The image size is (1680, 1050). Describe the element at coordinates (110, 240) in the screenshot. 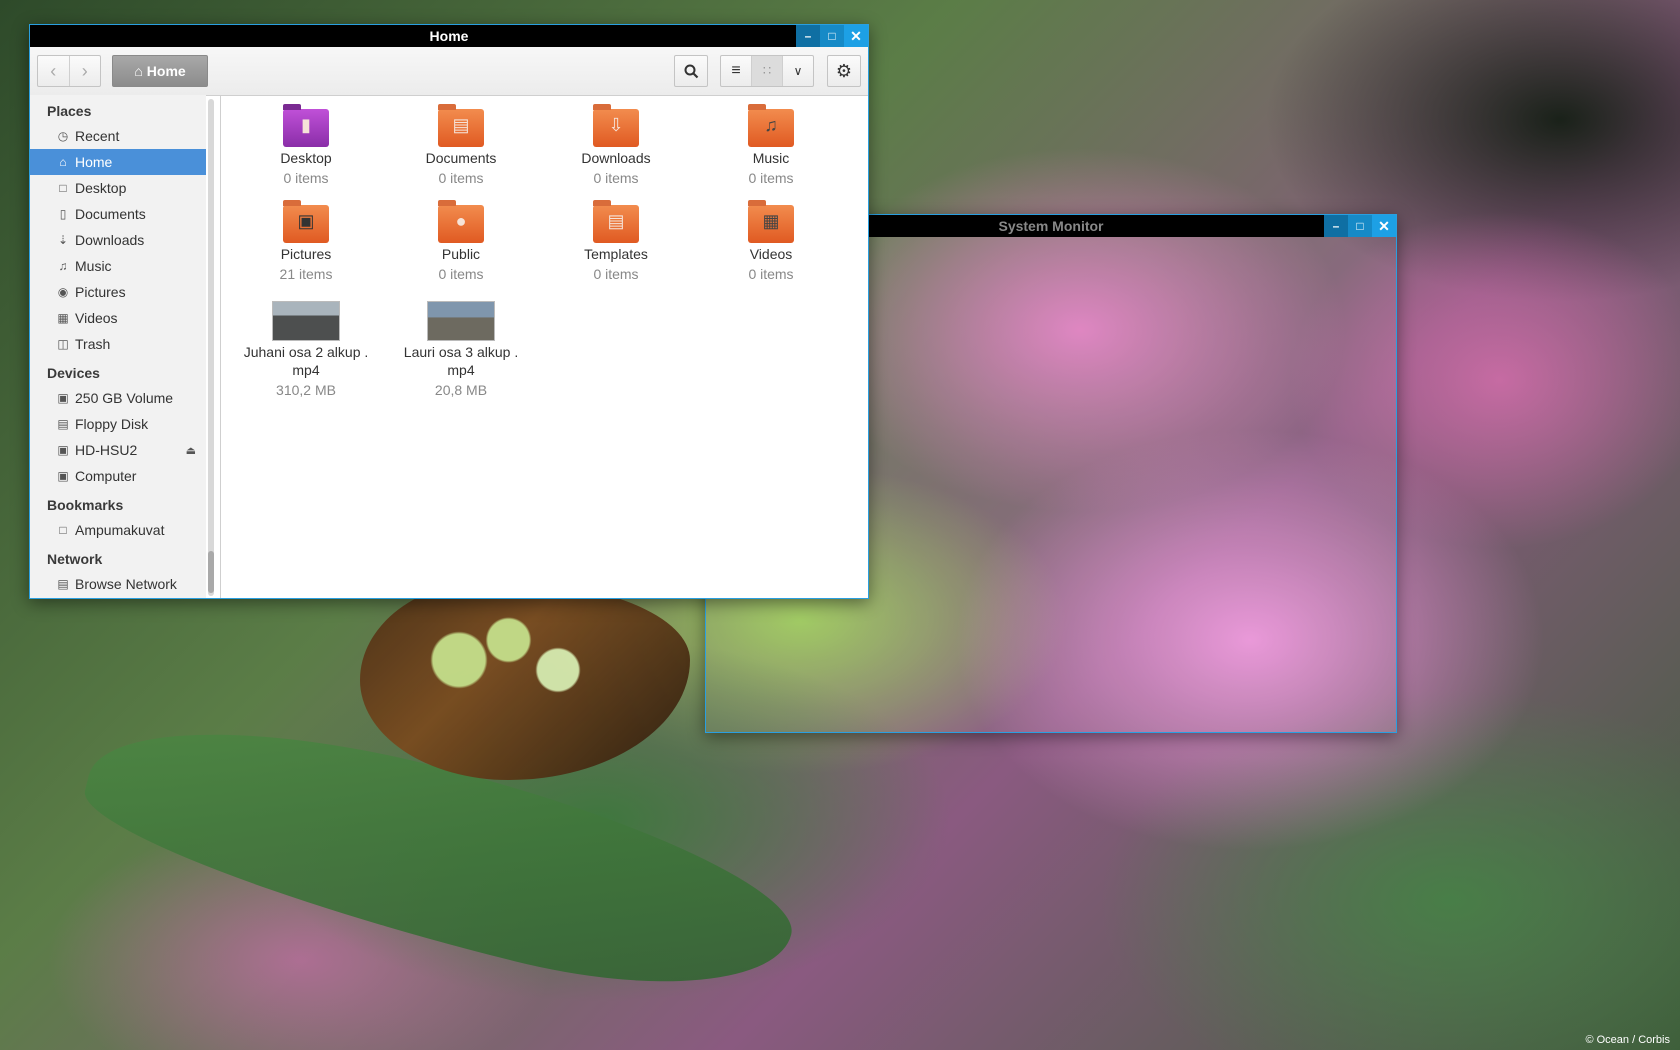

I see `sidebar-item-label: Downloads` at that location.